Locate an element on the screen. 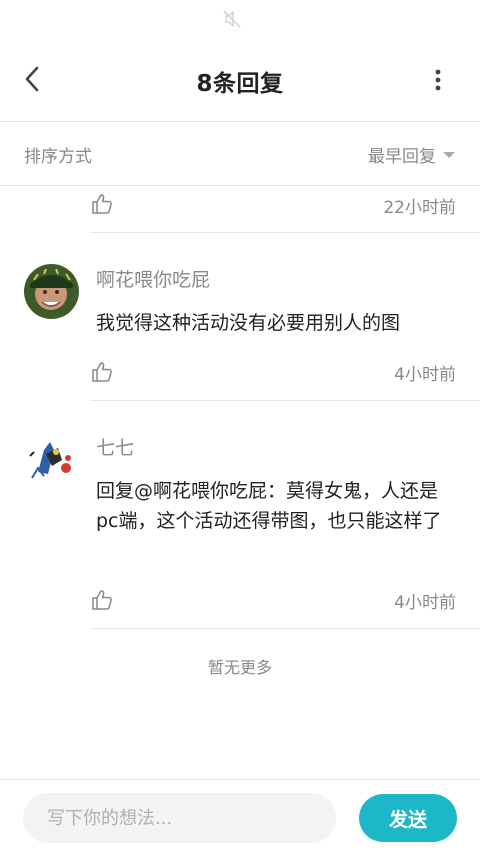 The height and width of the screenshot is (854, 480). reply-prefix: 回复 is located at coordinates (115, 491).